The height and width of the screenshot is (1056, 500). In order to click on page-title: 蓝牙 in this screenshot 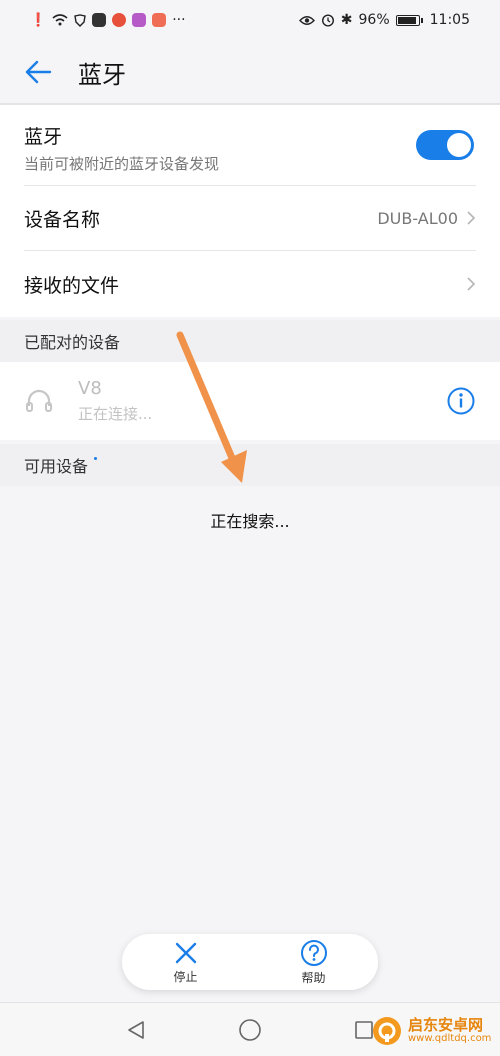, I will do `click(102, 74)`.